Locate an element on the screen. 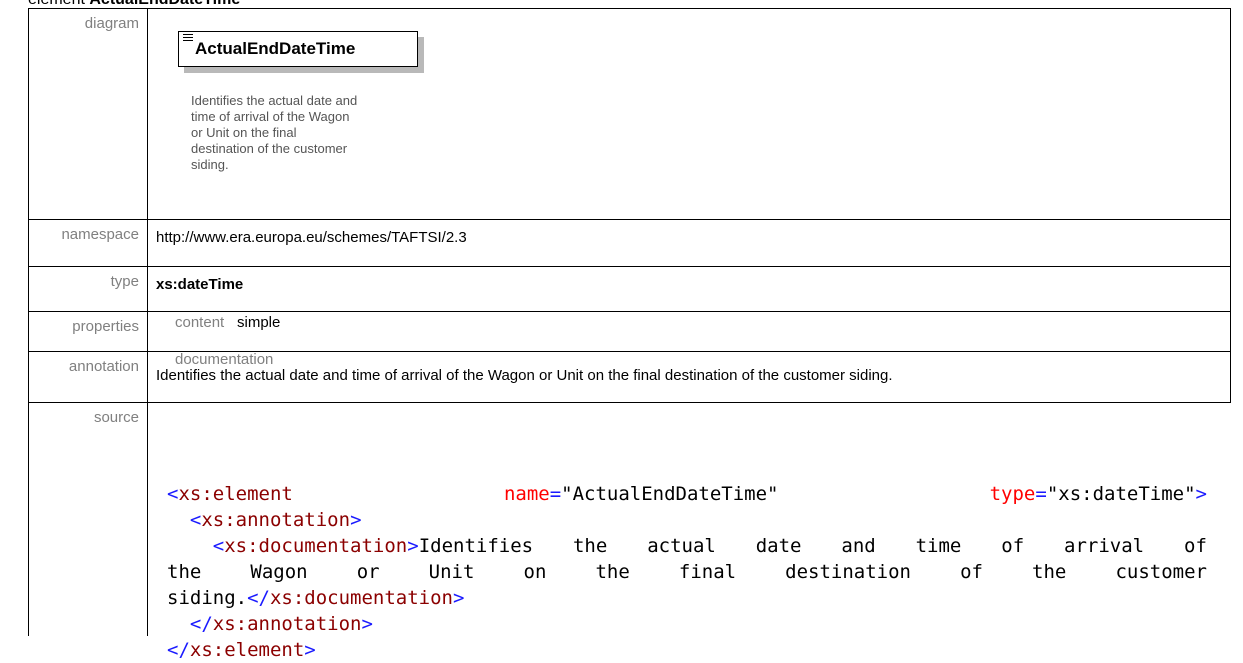 Image resolution: width=1243 pixels, height=663 pixels. title-prefix: element is located at coordinates (56, 4).